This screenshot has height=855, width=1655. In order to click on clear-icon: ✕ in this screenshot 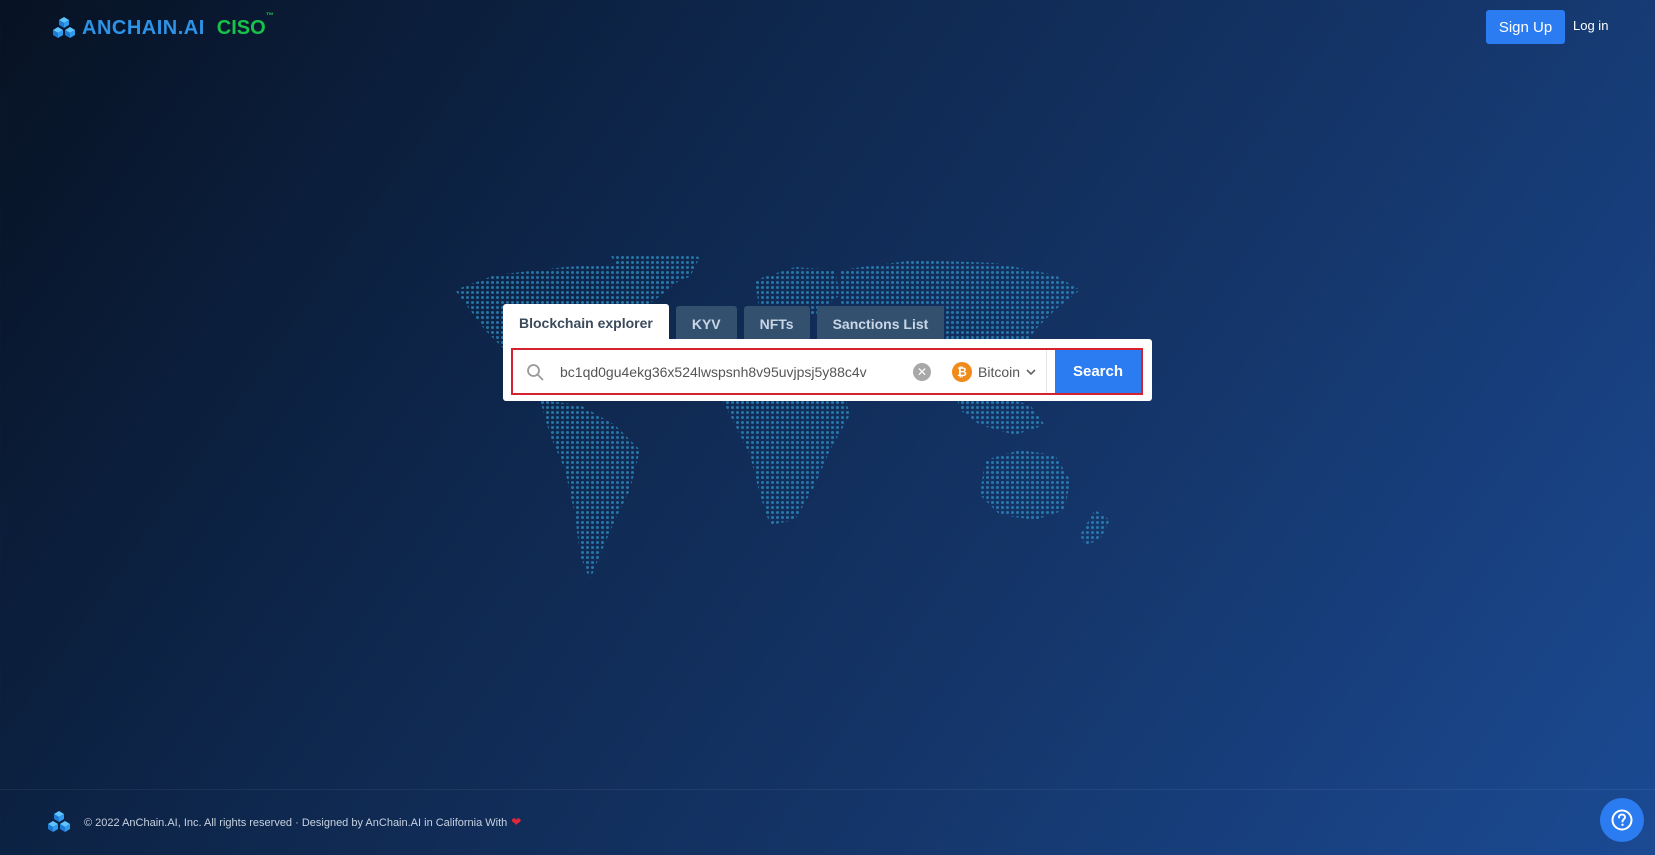, I will do `click(922, 371)`.